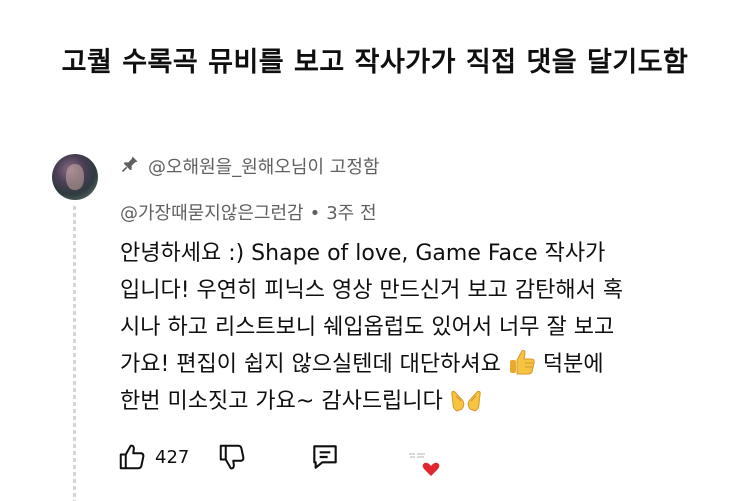  I want to click on comment-line-row: 가요! 편집이 쉽지 않으실텐데 대단하셔요 덕분에, so click(410, 364).